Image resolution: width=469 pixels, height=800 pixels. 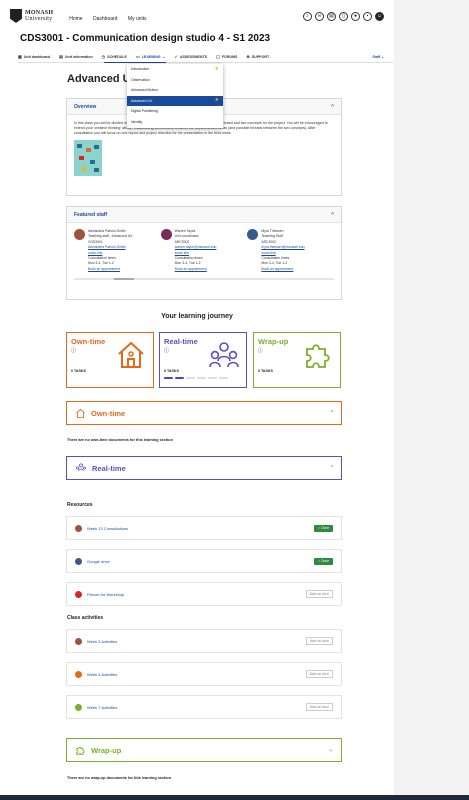 What do you see at coordinates (204, 468) in the screenshot?
I see `real-time-section-header: Real-time ^` at bounding box center [204, 468].